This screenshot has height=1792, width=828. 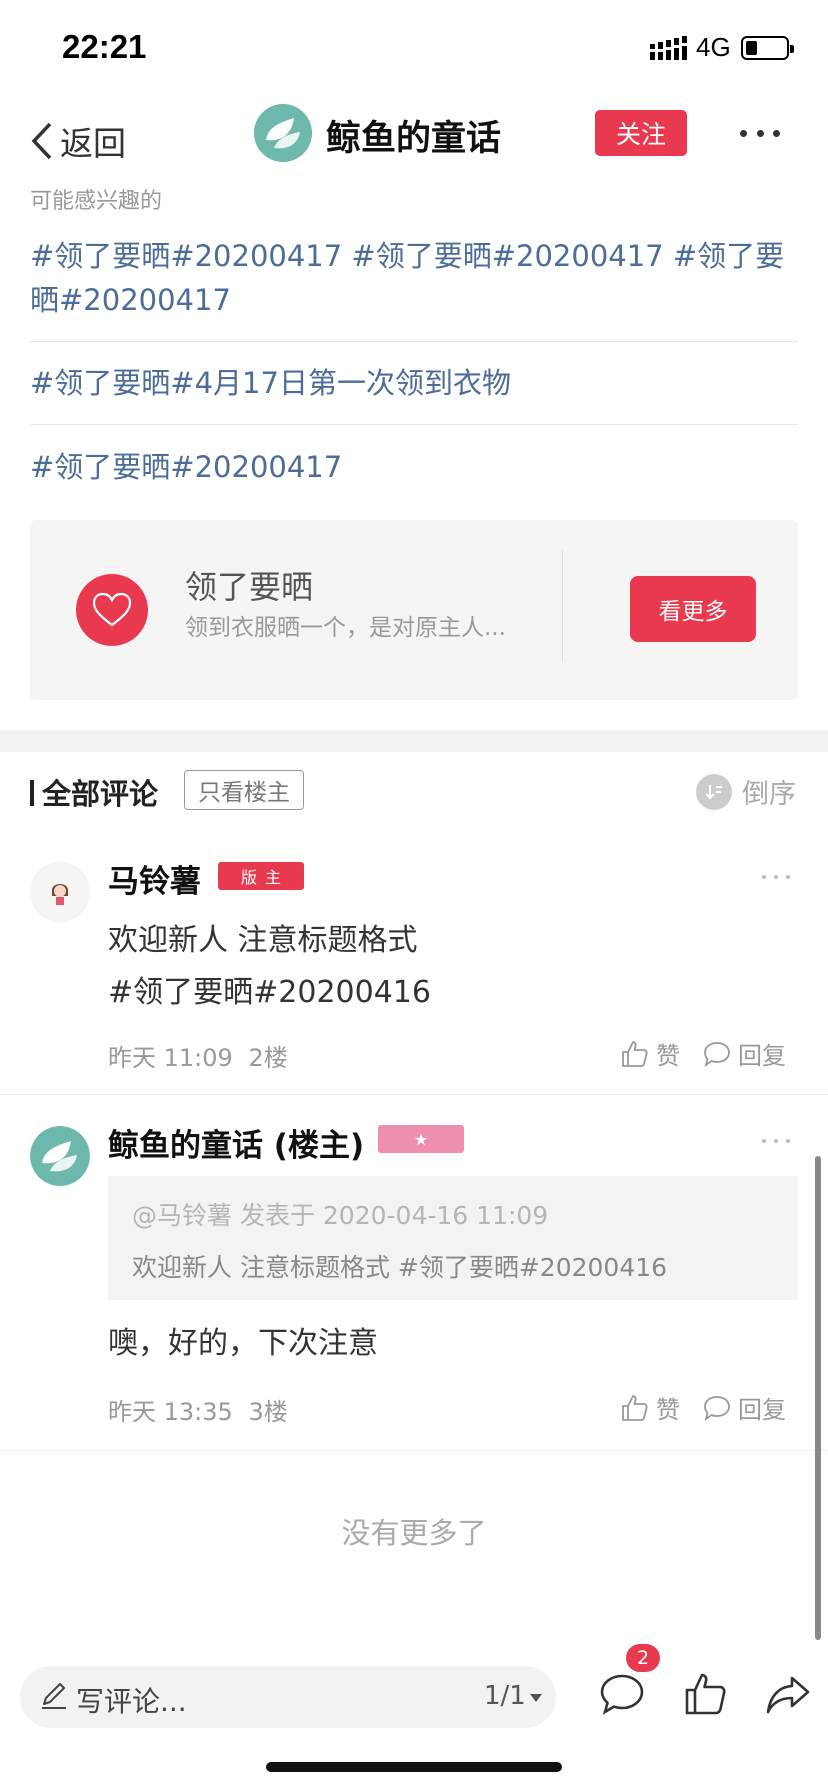 What do you see at coordinates (269, 966) in the screenshot?
I see `comment-text: 欢迎新人 注意标题格式 #领了要晒#20200416` at bounding box center [269, 966].